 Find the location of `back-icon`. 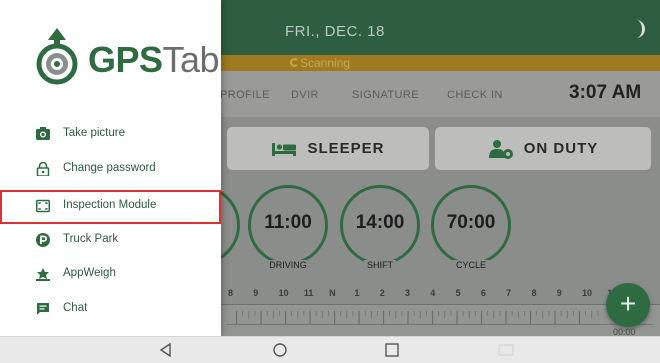

back-icon is located at coordinates (166, 350).